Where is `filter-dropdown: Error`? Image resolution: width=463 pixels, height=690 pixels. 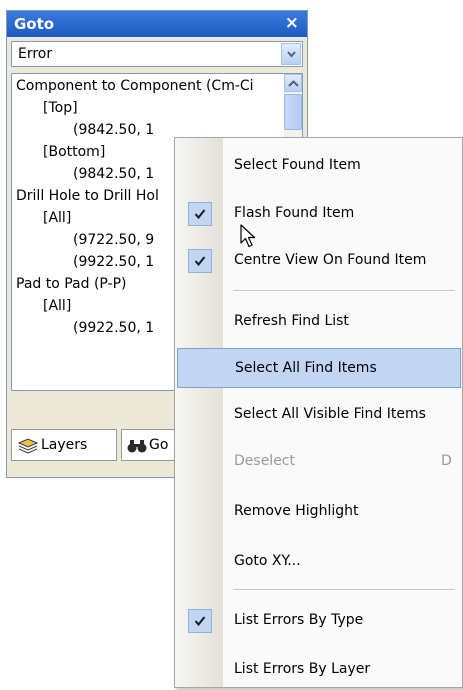
filter-dropdown: Error is located at coordinates (157, 54).